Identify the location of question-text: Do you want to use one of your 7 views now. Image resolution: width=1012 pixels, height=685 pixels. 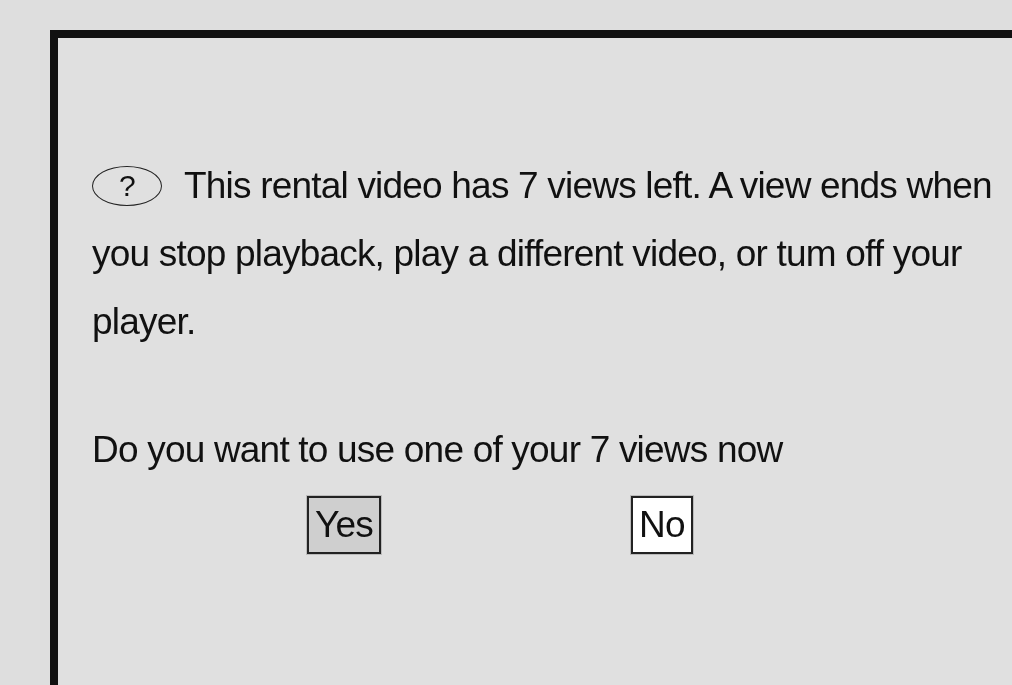
(438, 450).